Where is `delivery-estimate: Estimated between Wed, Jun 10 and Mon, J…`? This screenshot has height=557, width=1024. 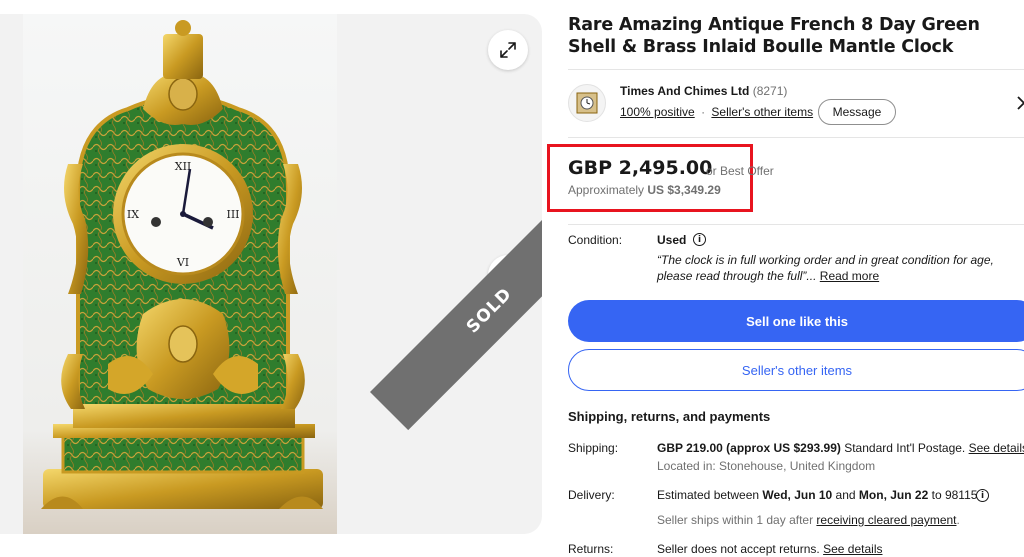 delivery-estimate: Estimated between Wed, Jun 10 and Mon, J… is located at coordinates (817, 495).